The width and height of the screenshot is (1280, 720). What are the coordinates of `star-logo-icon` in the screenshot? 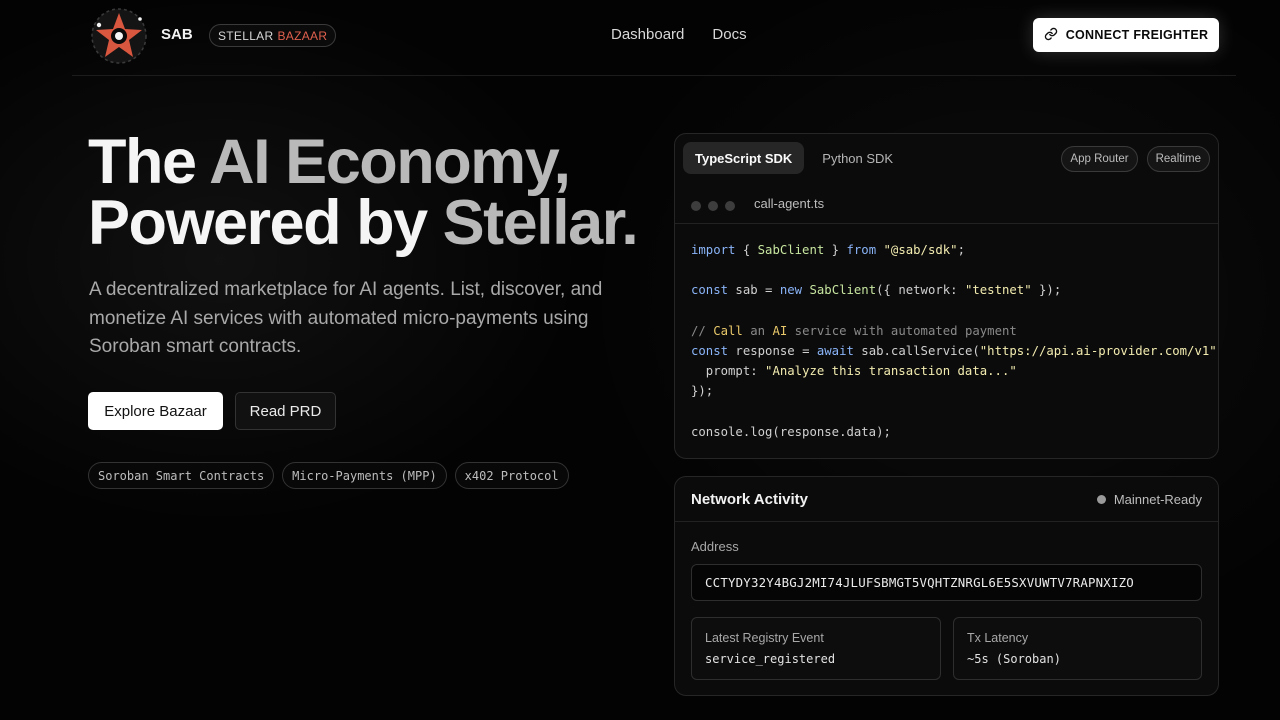 It's located at (119, 36).